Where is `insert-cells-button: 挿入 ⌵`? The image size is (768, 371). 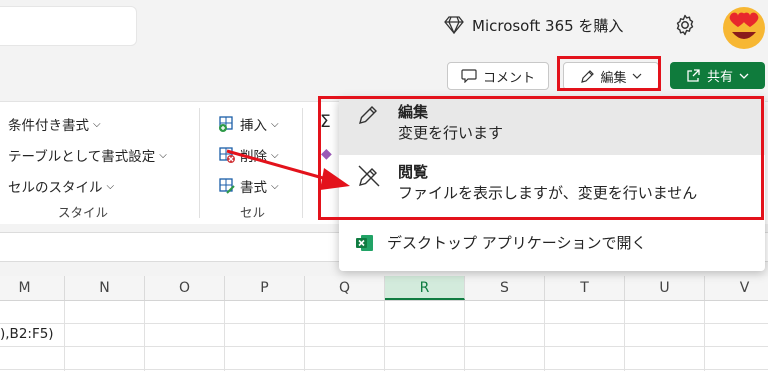 insert-cells-button: 挿入 ⌵ is located at coordinates (248, 124).